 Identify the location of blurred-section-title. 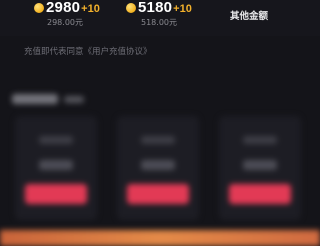
(35, 99).